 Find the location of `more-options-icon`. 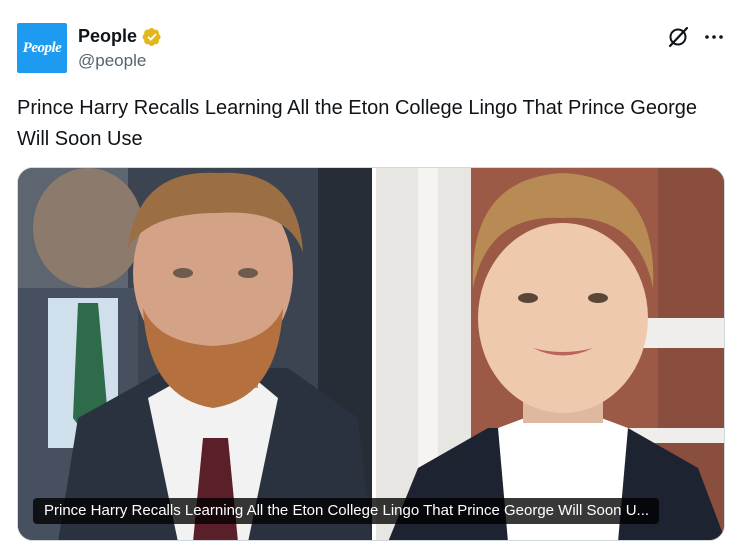

more-options-icon is located at coordinates (714, 37).